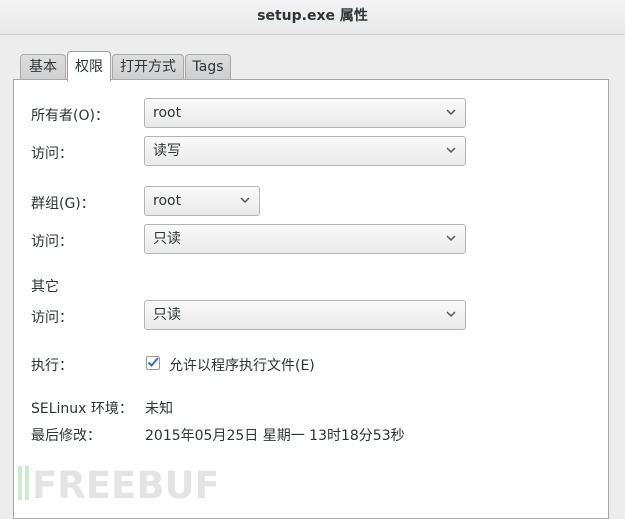  I want to click on check-icon, so click(153, 362).